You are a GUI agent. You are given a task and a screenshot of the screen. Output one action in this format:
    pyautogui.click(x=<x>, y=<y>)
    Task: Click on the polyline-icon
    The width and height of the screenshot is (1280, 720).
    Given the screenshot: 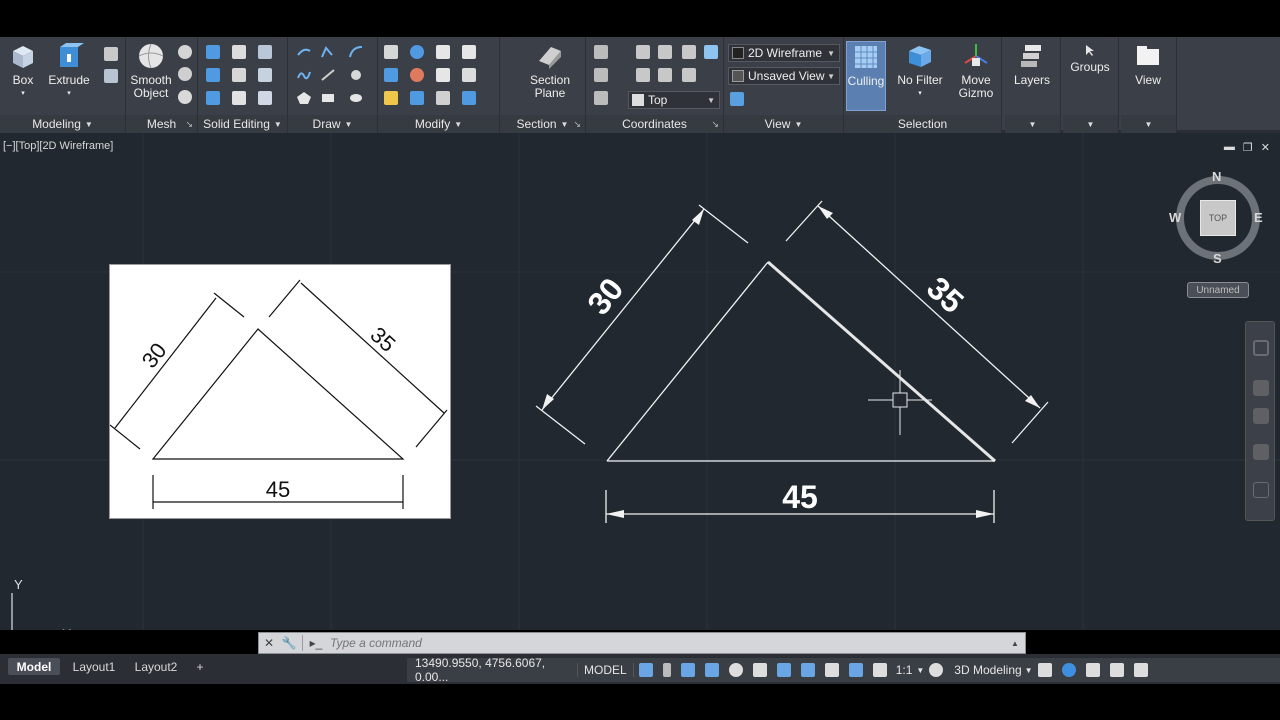 What is the action you would take?
    pyautogui.click(x=328, y=52)
    